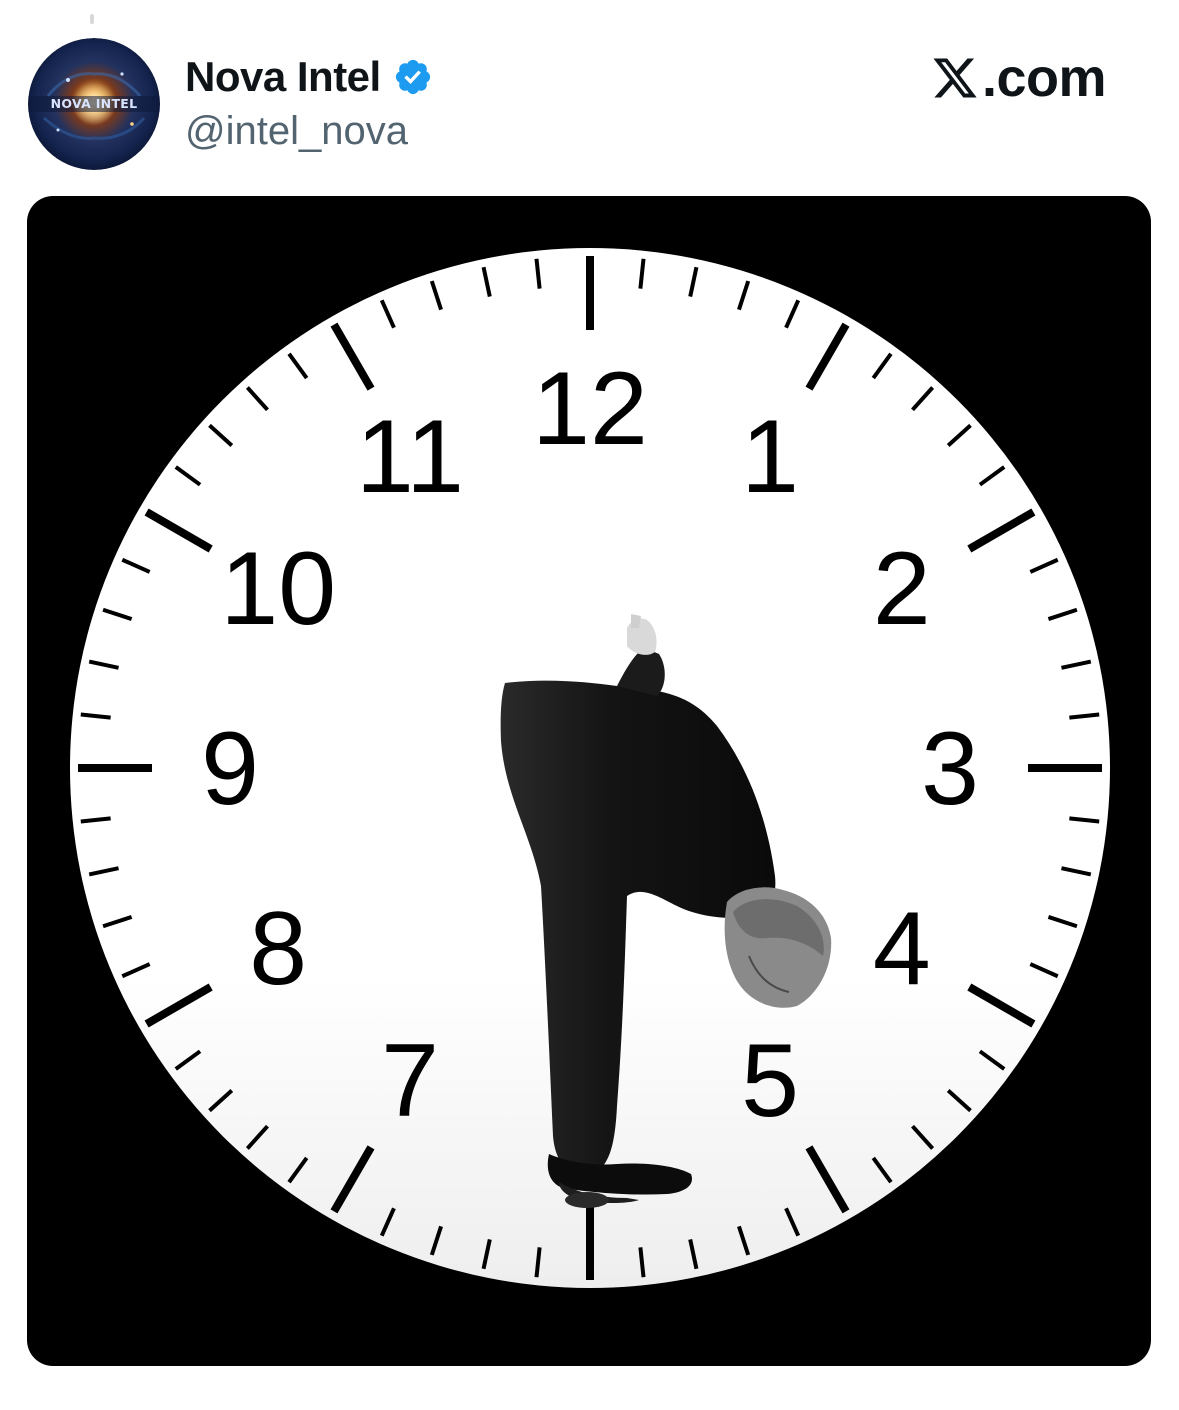  What do you see at coordinates (590, 409) in the screenshot?
I see `clock-numeral-12: 12` at bounding box center [590, 409].